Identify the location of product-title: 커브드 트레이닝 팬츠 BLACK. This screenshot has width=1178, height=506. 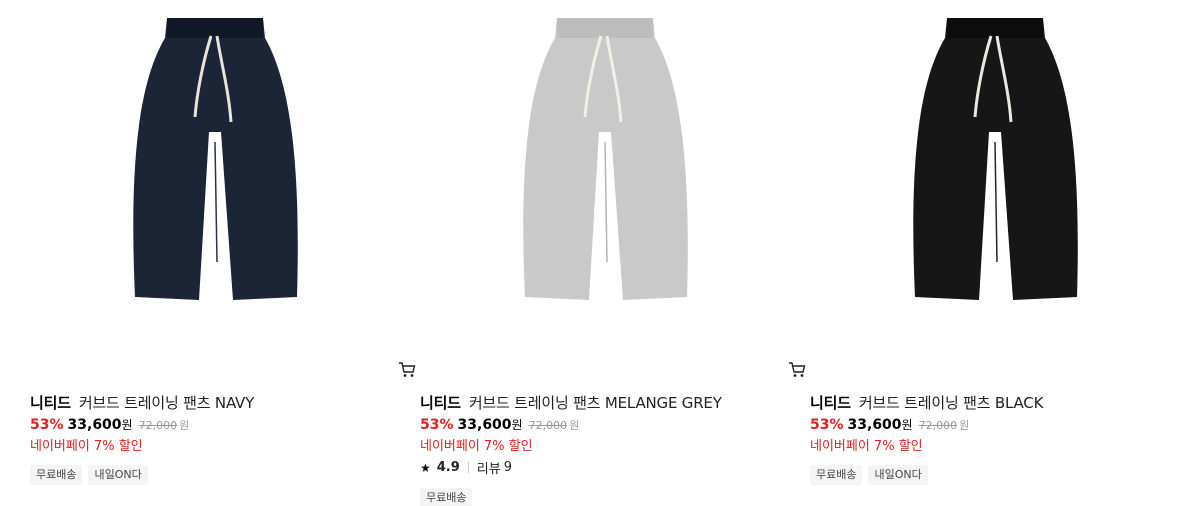
(951, 403).